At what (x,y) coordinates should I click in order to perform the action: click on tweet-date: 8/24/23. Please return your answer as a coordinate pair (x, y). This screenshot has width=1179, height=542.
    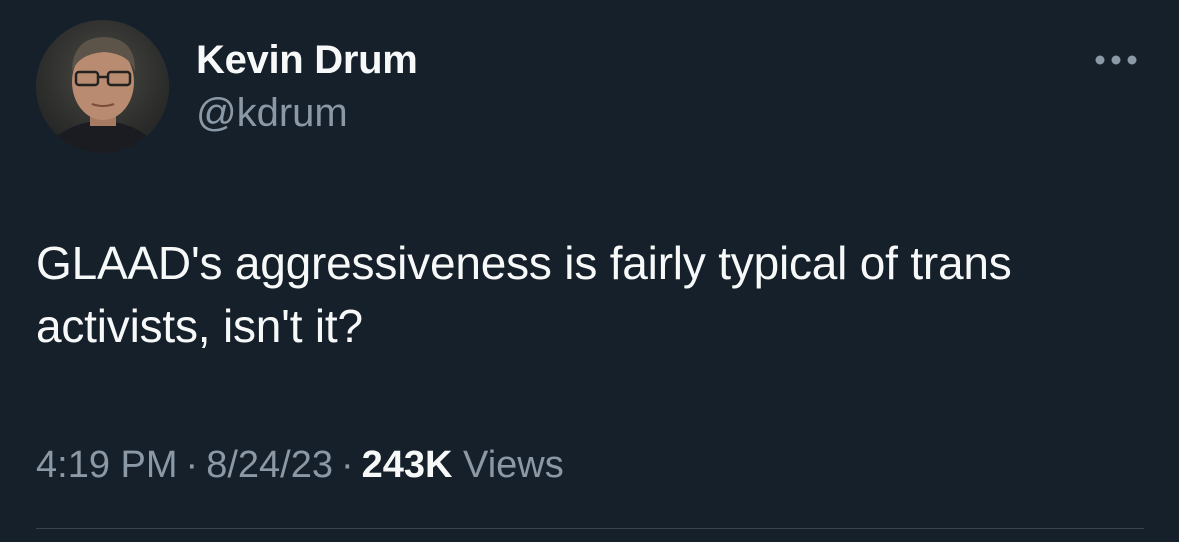
    Looking at the image, I should click on (269, 465).